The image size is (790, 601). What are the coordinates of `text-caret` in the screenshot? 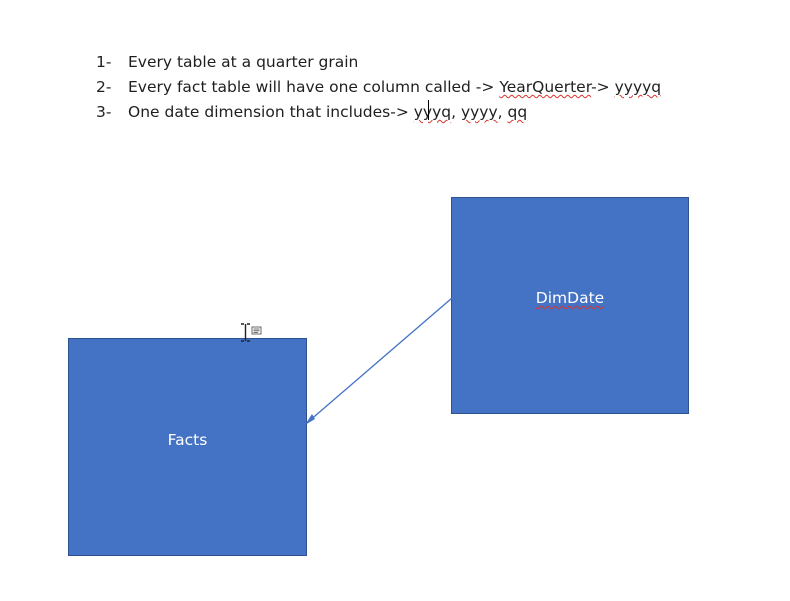 It's located at (428, 110).